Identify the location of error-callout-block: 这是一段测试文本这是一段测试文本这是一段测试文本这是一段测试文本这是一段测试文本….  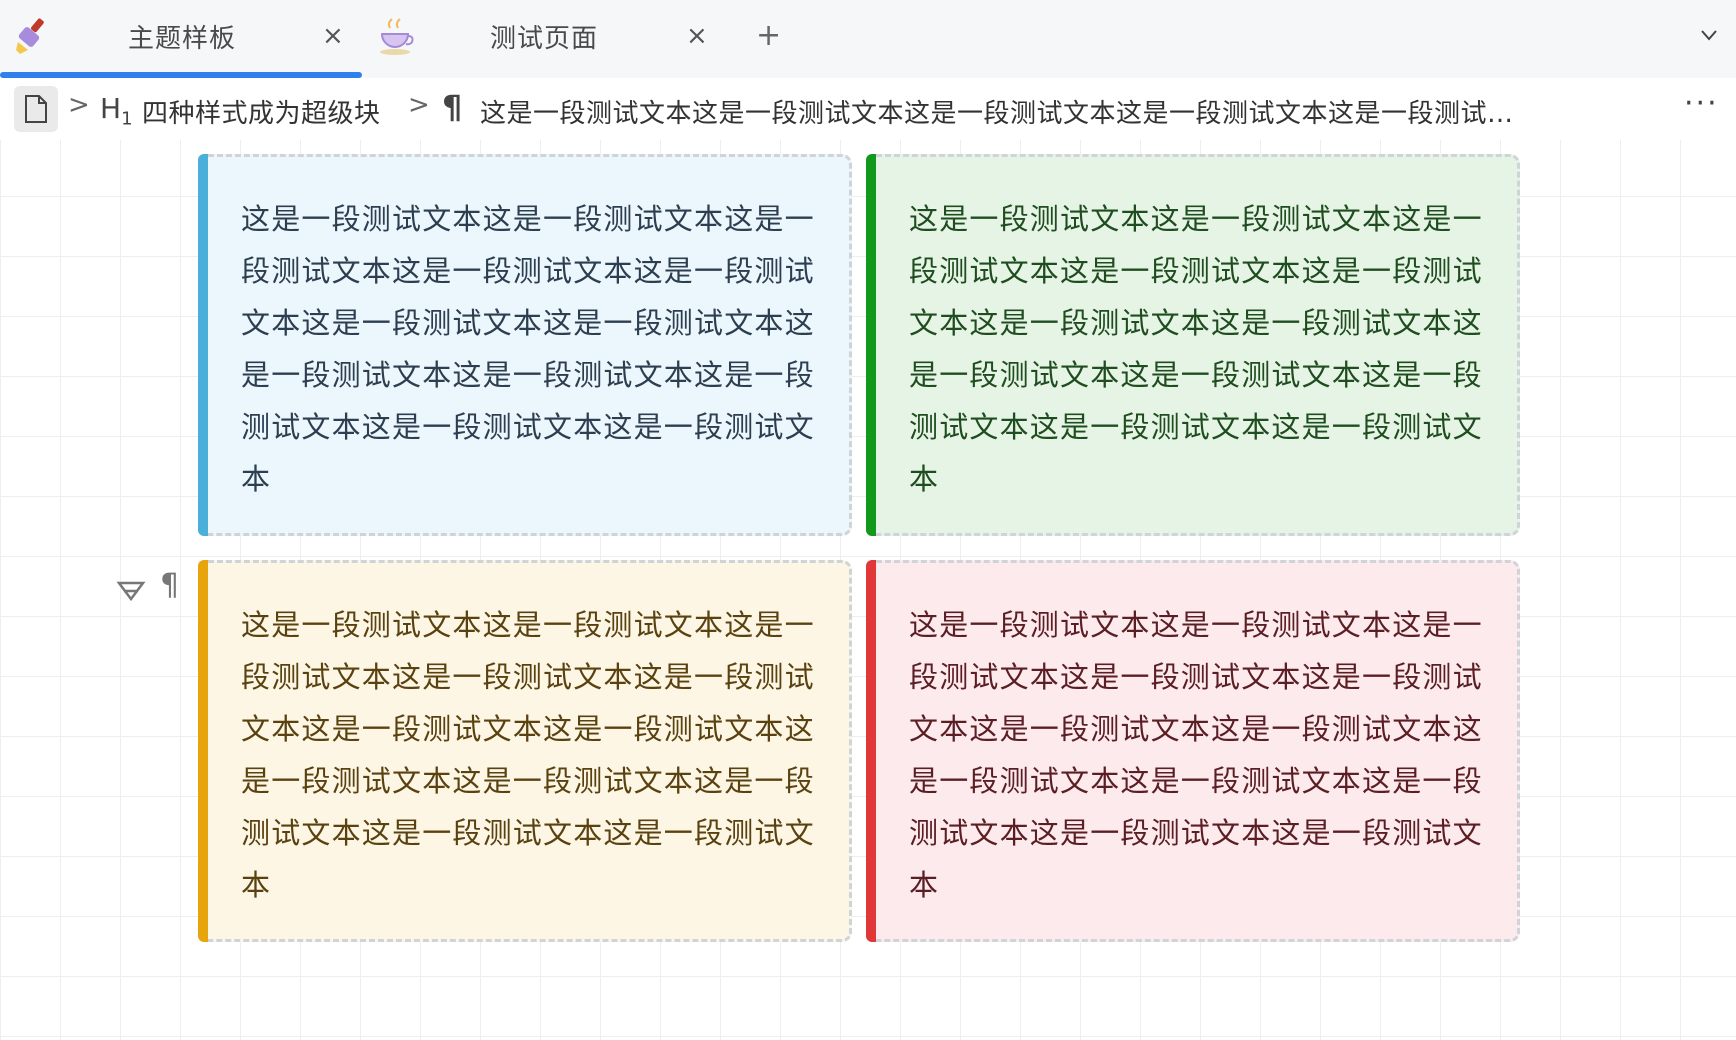
(1193, 751).